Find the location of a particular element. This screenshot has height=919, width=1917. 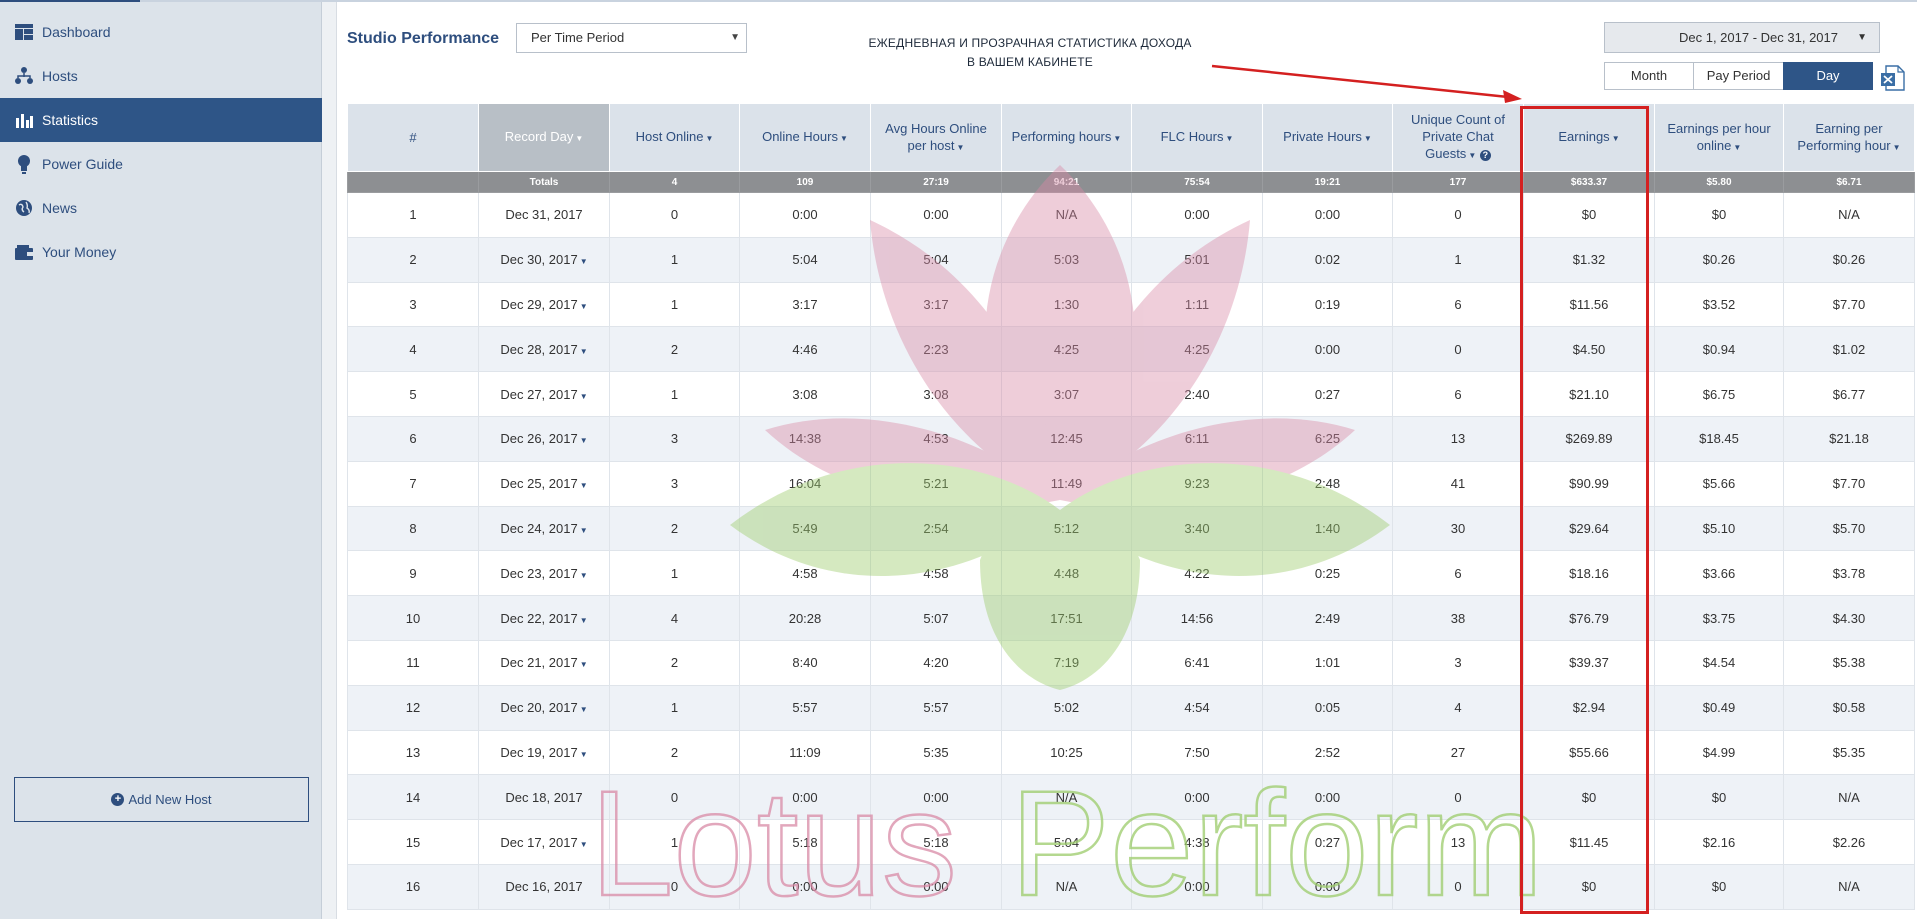

sidebar-item-news: News is located at coordinates (161, 208).